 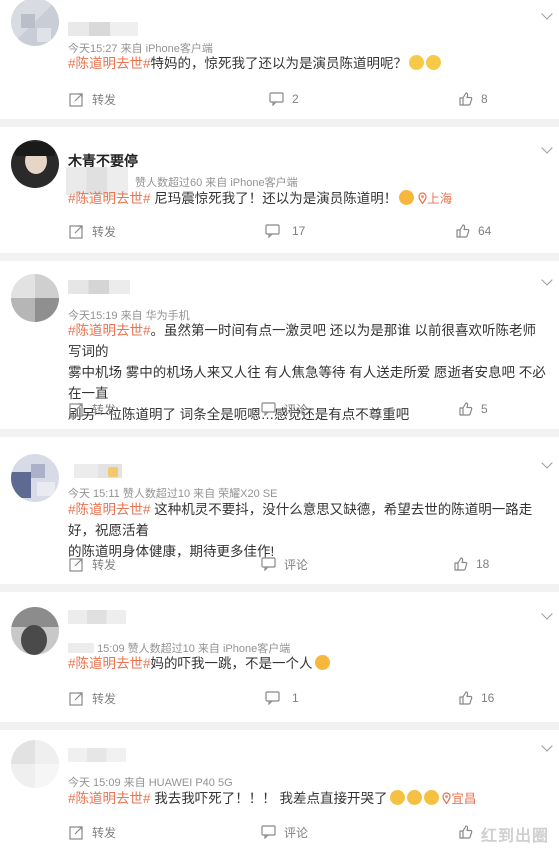 I want to click on laugh-cry-emoji, so click(x=407, y=197).